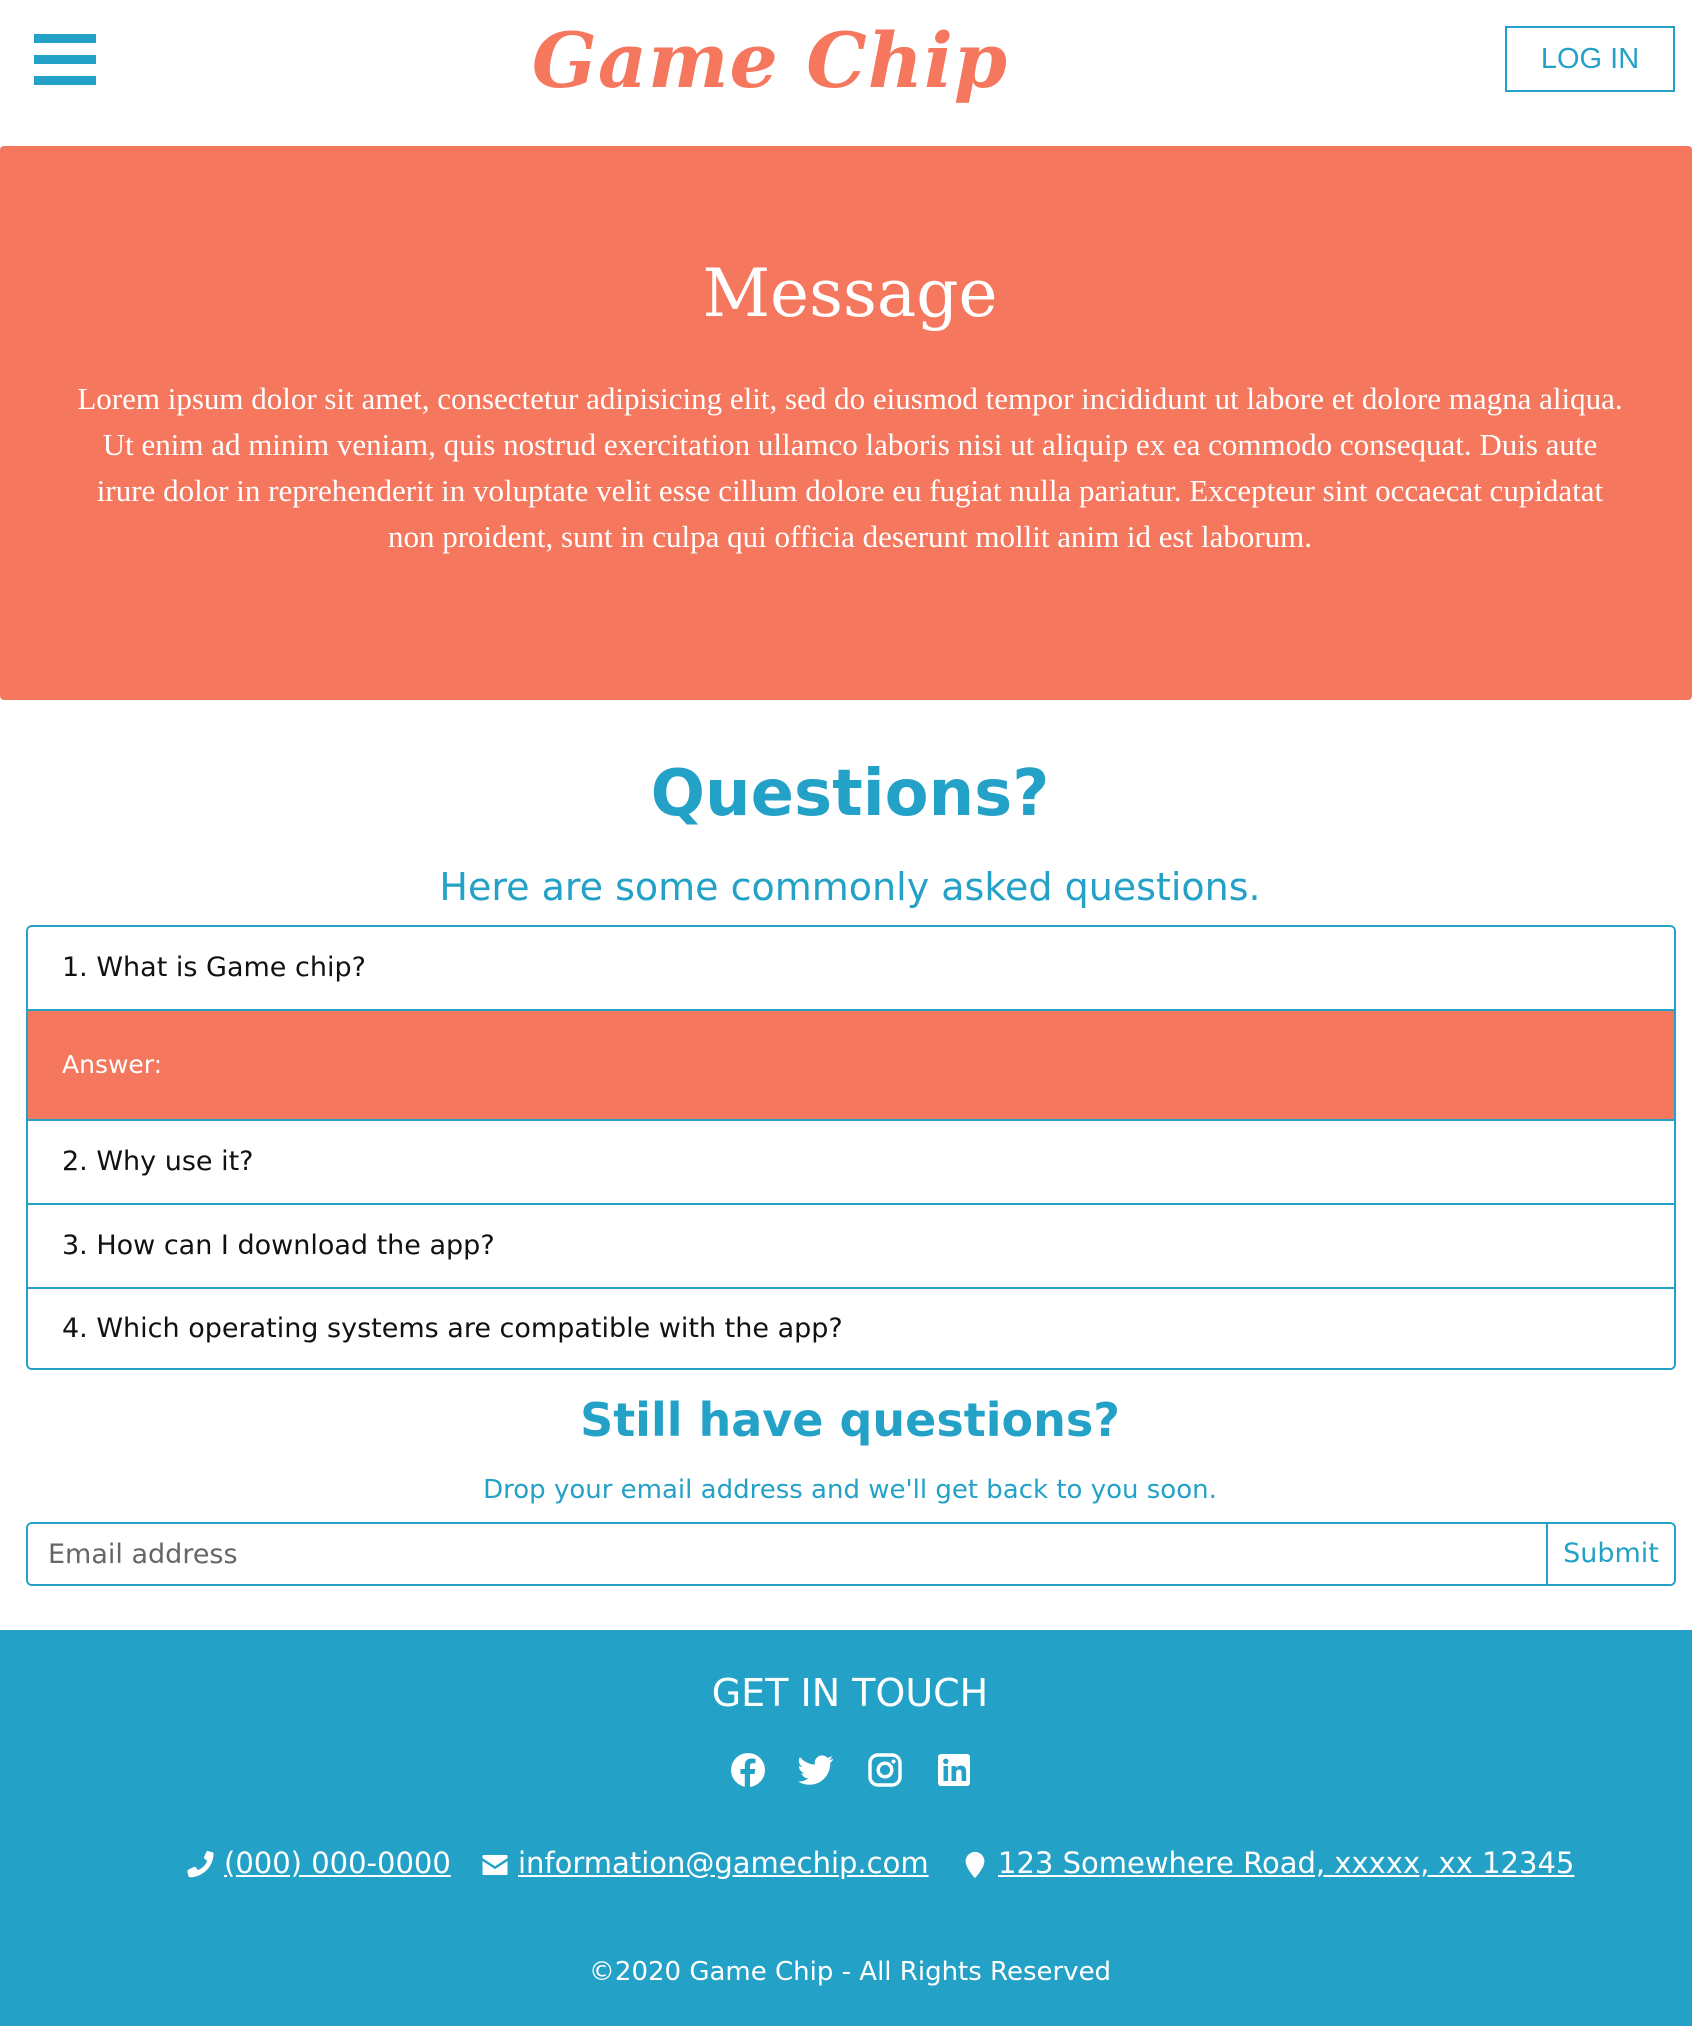 The width and height of the screenshot is (1692, 2026). What do you see at coordinates (850, 887) in the screenshot?
I see `questions-subtitle: Here are some commonly asked questions.` at bounding box center [850, 887].